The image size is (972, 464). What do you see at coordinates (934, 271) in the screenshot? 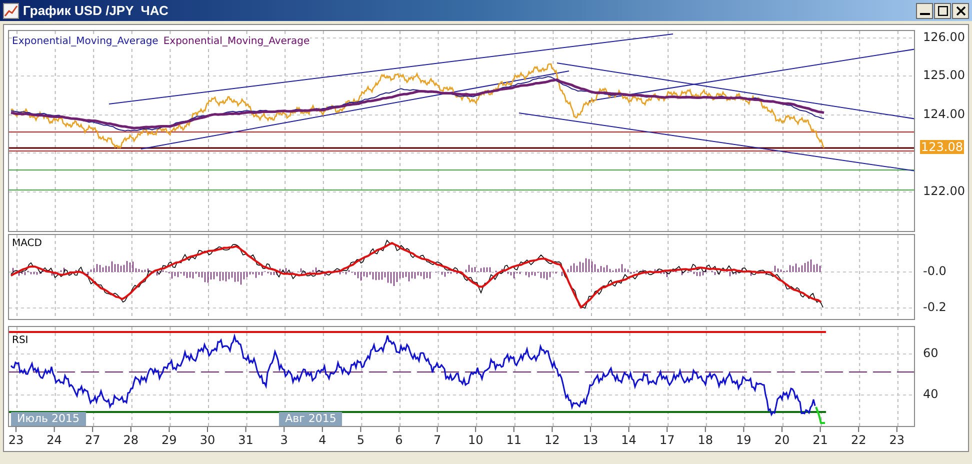
I see `axis-label: -0.0` at bounding box center [934, 271].